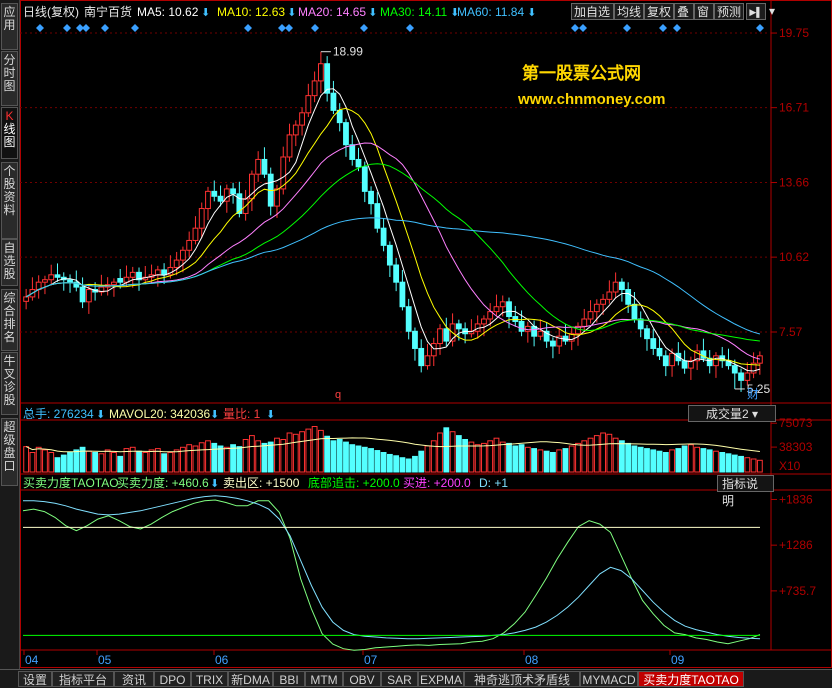 This screenshot has width=832, height=688. Describe the element at coordinates (745, 491) in the screenshot. I see `indicator-help-button: 指标说明` at that location.